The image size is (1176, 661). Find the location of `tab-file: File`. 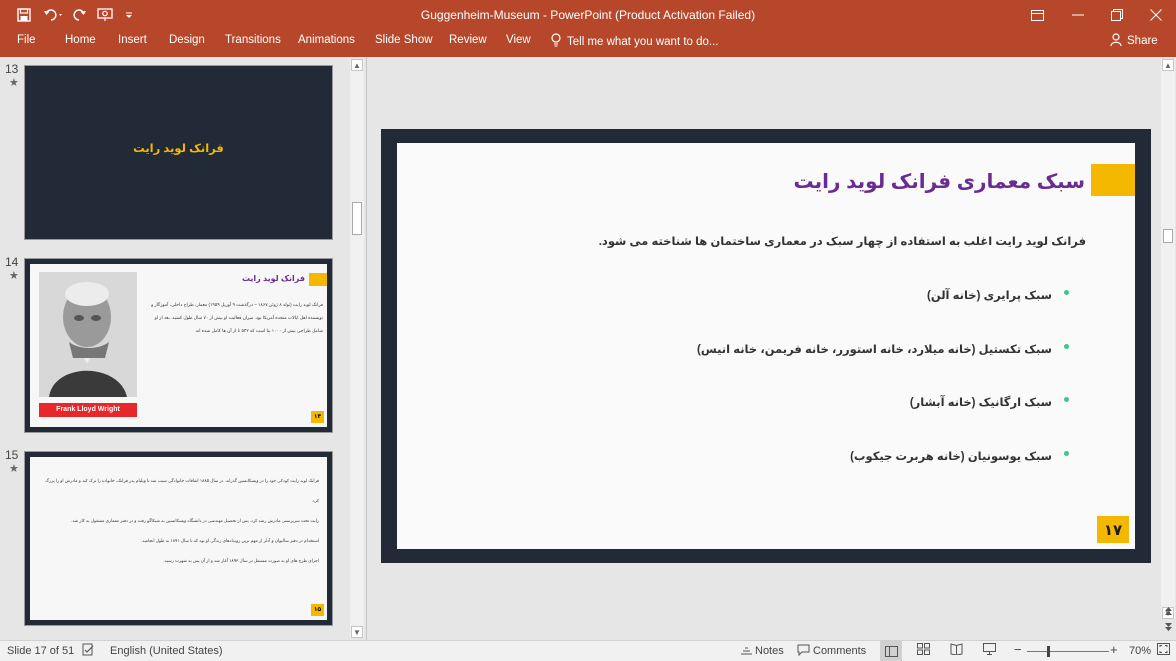

tab-file: File is located at coordinates (26, 40).